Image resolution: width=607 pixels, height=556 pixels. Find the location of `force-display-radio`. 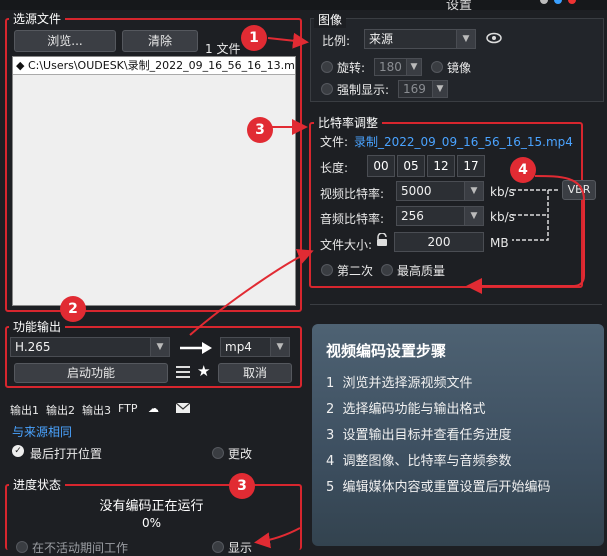

force-display-radio is located at coordinates (327, 89).